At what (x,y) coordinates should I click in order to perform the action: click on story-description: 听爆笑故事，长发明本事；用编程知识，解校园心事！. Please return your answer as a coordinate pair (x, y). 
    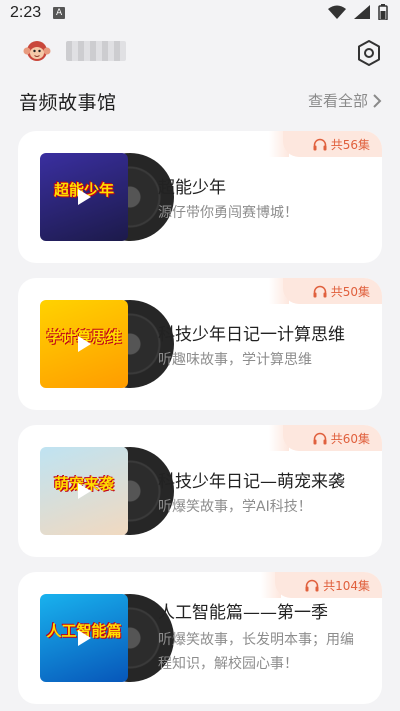
    Looking at the image, I should click on (256, 652).